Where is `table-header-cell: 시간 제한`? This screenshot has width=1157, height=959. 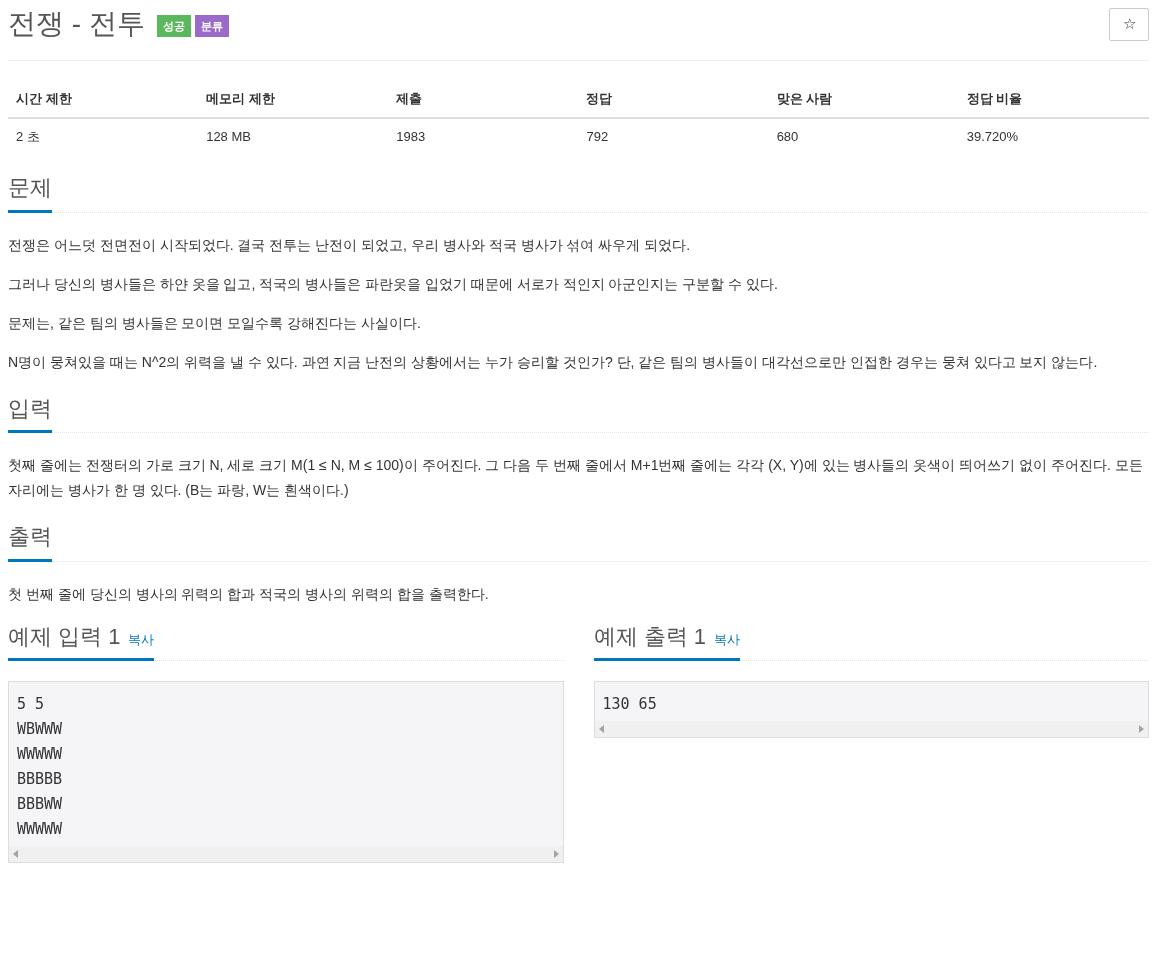 table-header-cell: 시간 제한 is located at coordinates (103, 99).